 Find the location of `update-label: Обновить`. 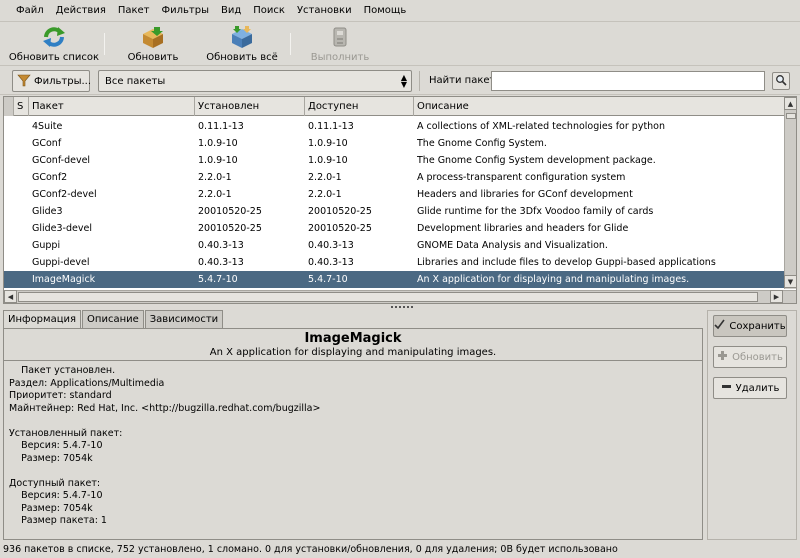

update-label: Обновить is located at coordinates (153, 57).